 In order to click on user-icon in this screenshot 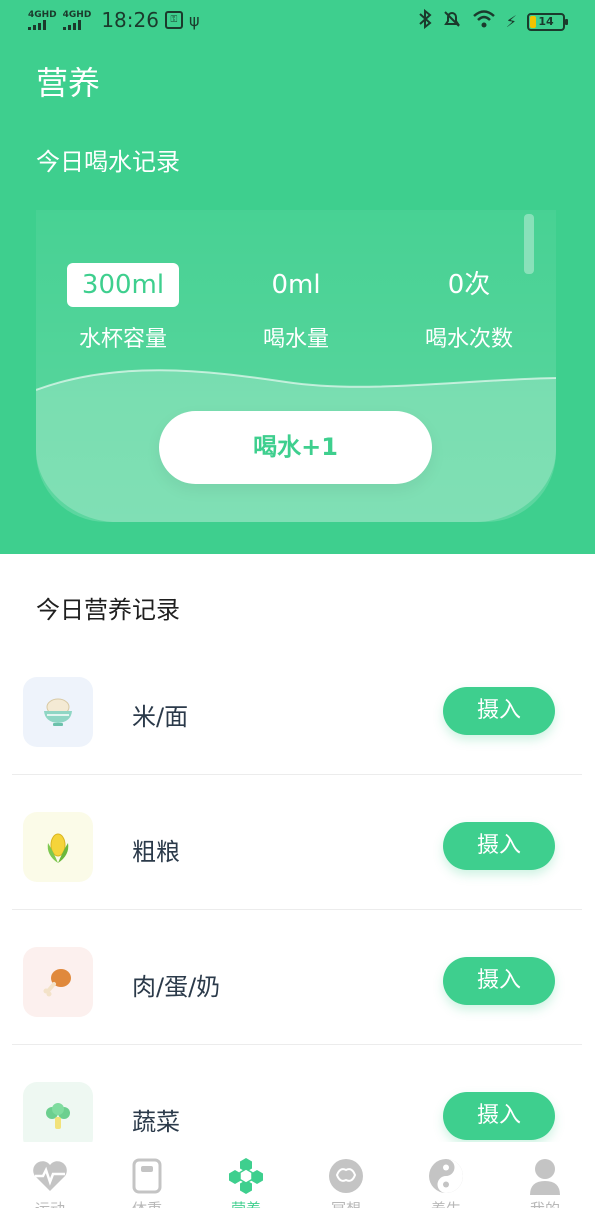, I will do `click(545, 1176)`.